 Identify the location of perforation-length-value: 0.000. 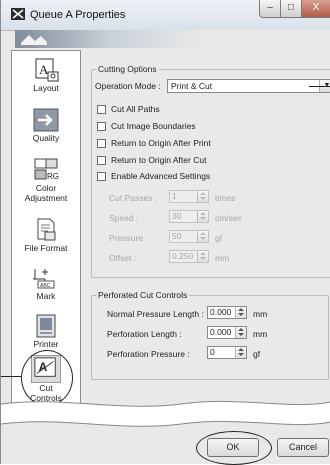
(221, 332).